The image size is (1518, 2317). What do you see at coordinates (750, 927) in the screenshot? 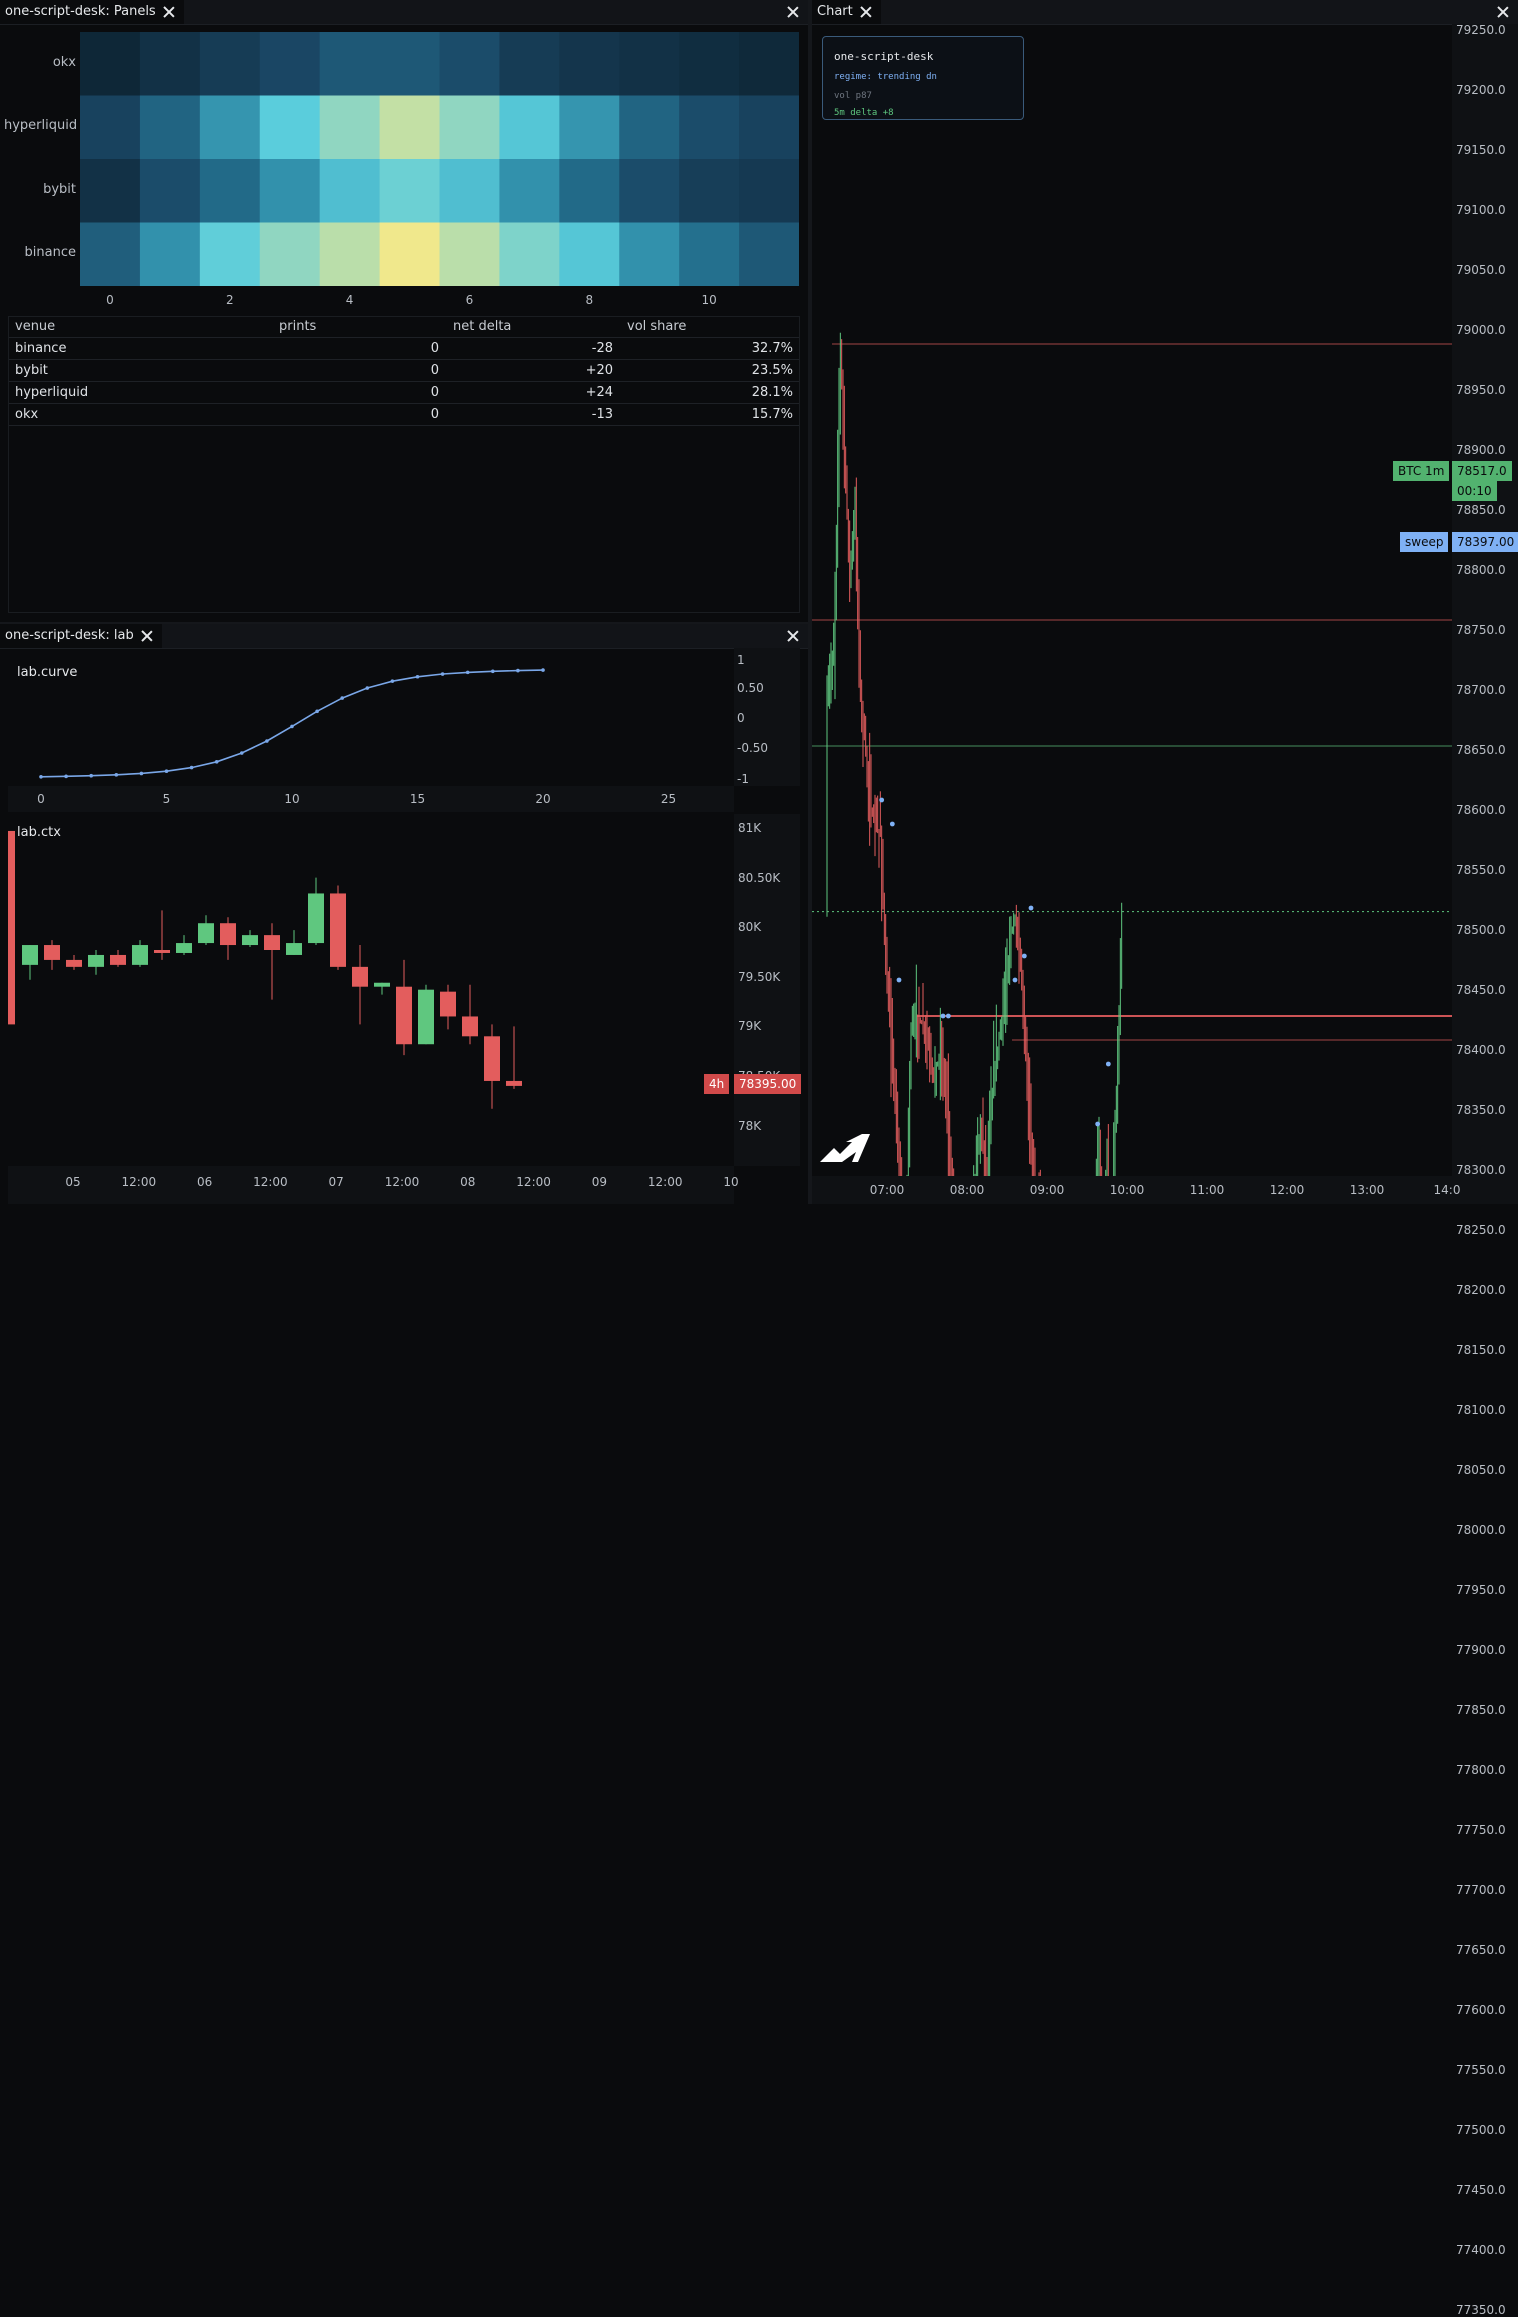
I see `ctx-y-tick: 80K` at bounding box center [750, 927].